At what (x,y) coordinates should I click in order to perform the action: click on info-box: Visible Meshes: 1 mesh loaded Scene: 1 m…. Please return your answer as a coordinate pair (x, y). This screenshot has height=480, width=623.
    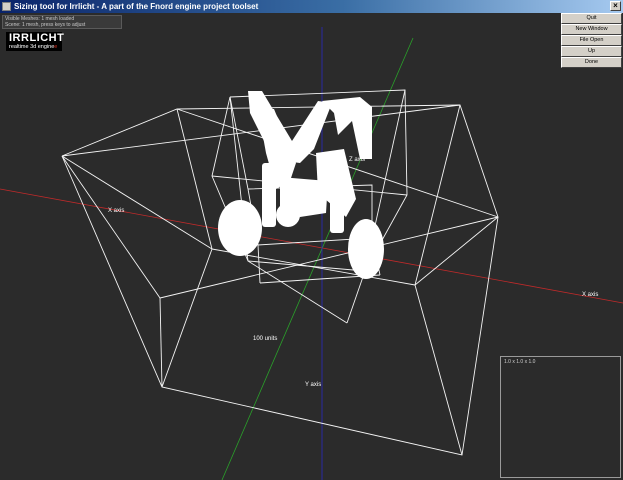
    Looking at the image, I should click on (62, 22).